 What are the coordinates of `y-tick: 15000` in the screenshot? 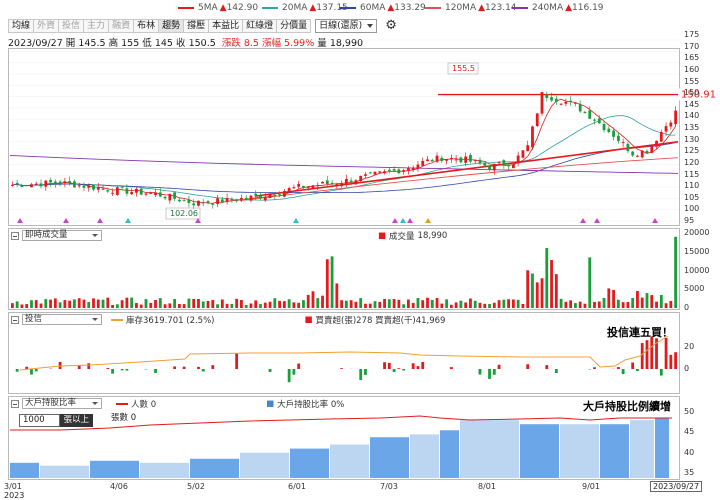 It's located at (696, 251).